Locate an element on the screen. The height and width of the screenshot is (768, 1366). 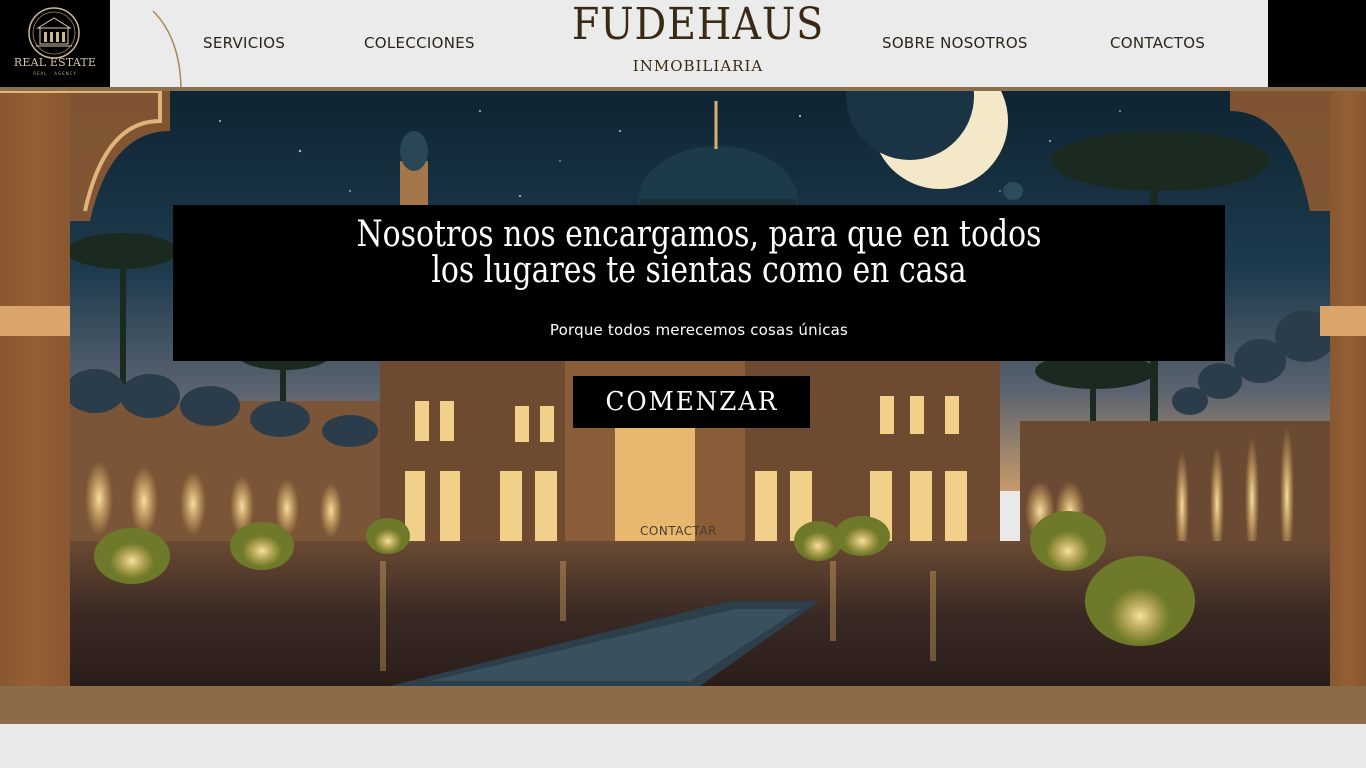
decorative-arc is located at coordinates (167, 49).